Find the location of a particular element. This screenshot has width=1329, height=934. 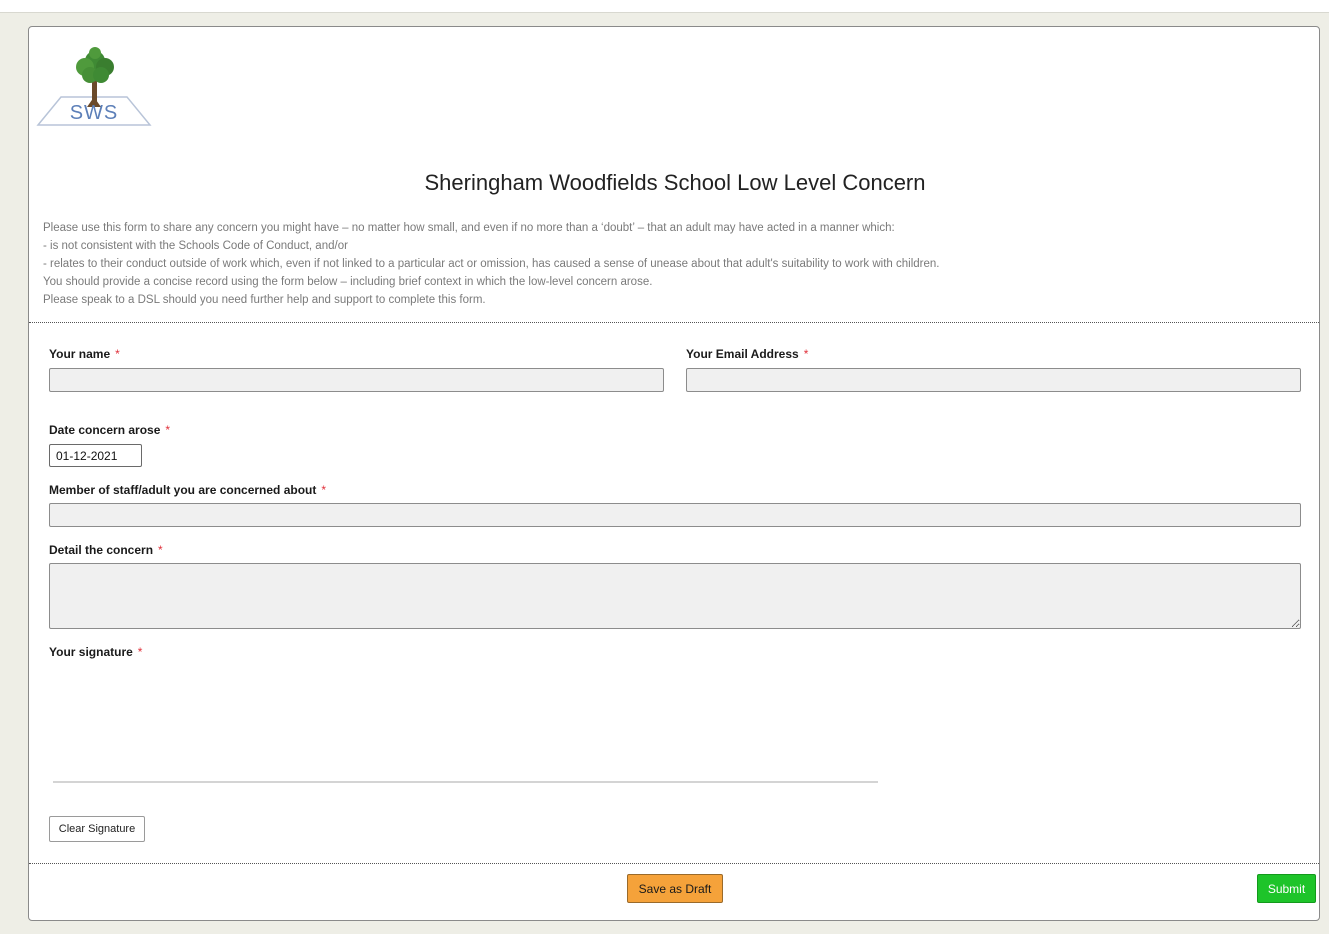

name-label: Your name * is located at coordinates (84, 354).